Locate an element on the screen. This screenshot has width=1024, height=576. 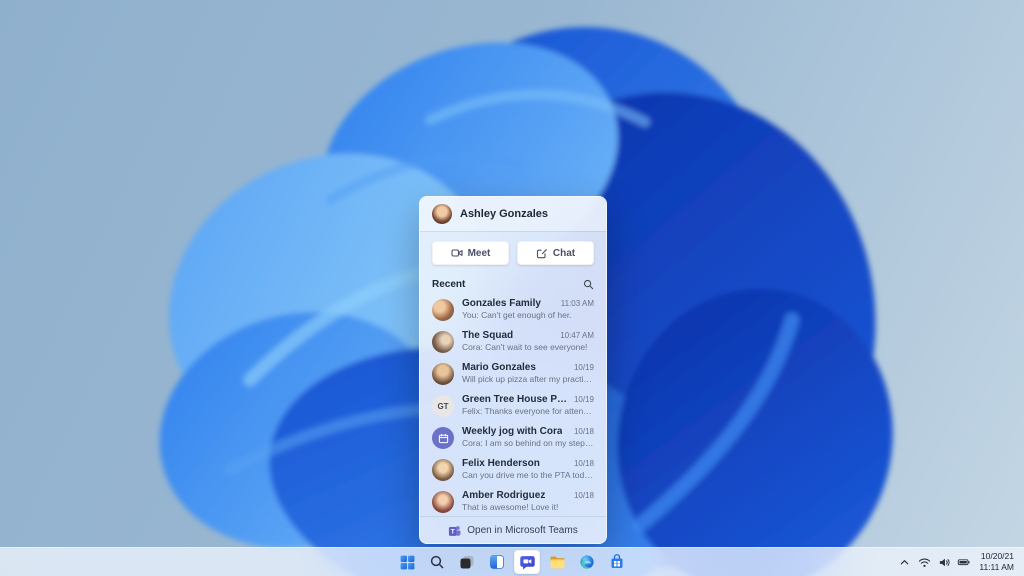
user-avatar is located at coordinates (442, 214).